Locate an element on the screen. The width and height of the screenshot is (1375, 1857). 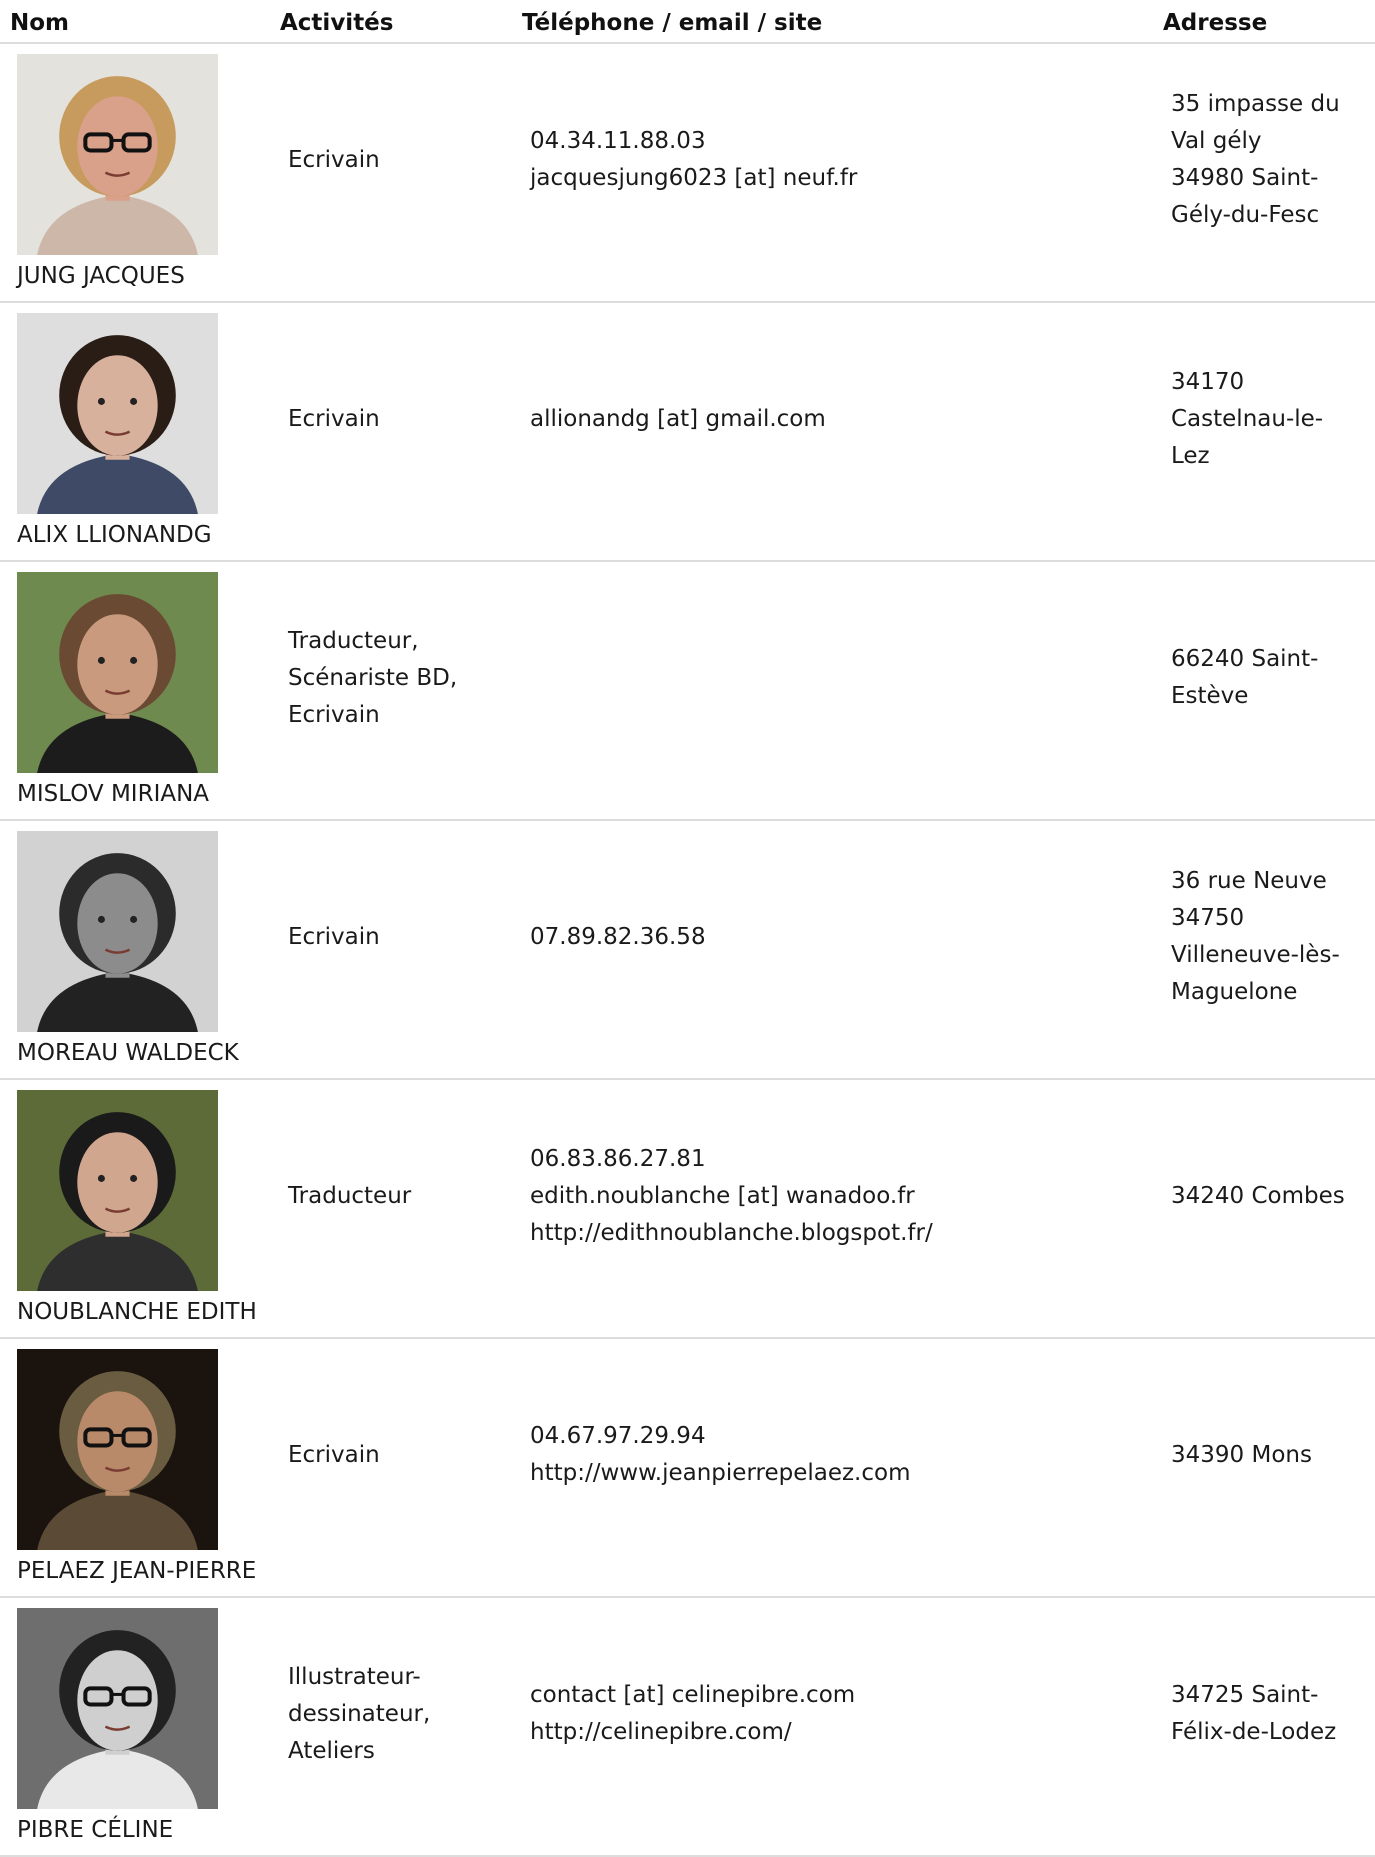
header-nom: Nom is located at coordinates (40, 23).